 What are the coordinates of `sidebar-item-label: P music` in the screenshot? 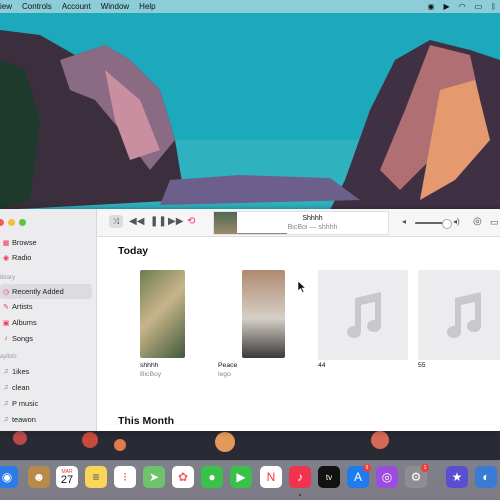 It's located at (25, 403).